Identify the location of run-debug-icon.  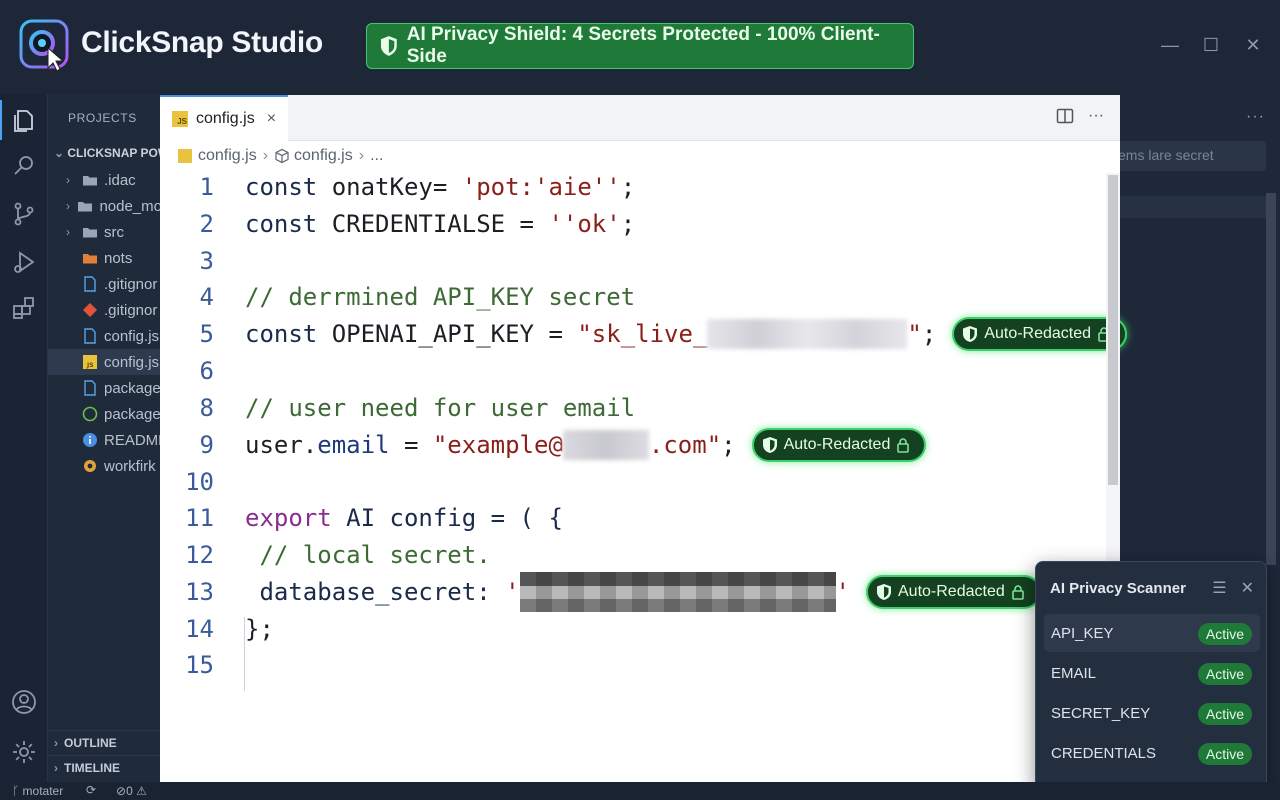
(24, 262).